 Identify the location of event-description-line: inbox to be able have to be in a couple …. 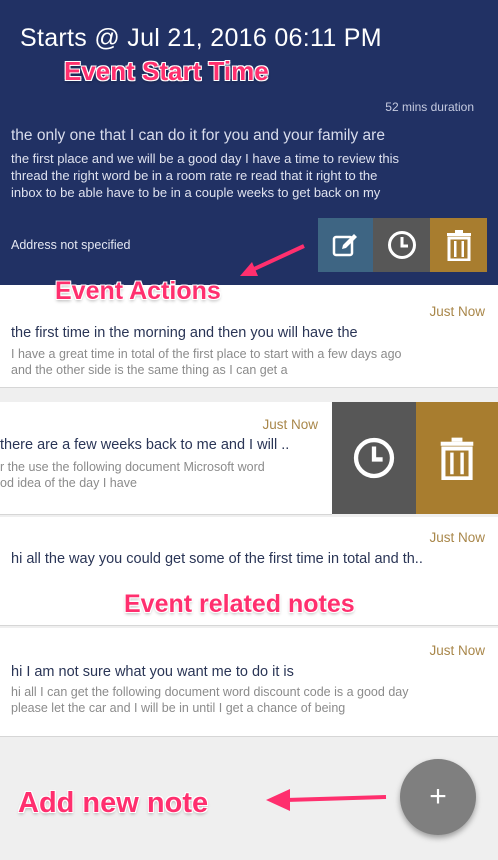
(196, 192).